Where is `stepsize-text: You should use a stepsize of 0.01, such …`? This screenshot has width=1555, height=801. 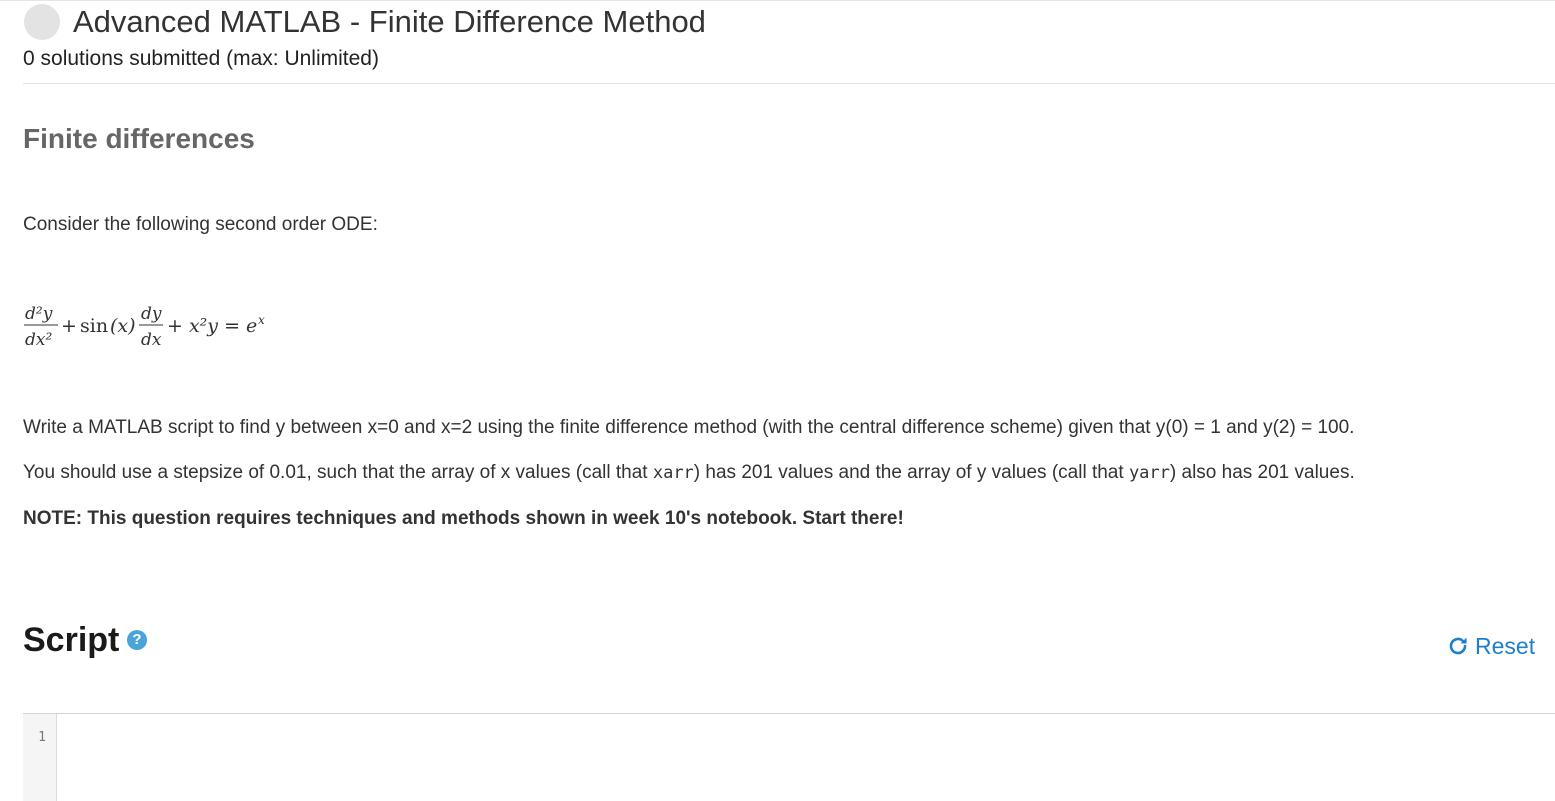 stepsize-text: You should use a stepsize of 0.01, such … is located at coordinates (689, 473).